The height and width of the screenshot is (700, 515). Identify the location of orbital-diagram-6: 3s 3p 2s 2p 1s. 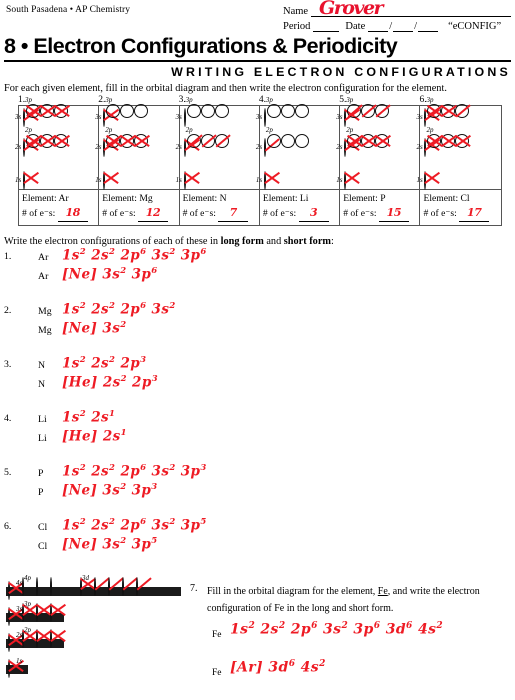
(458, 143).